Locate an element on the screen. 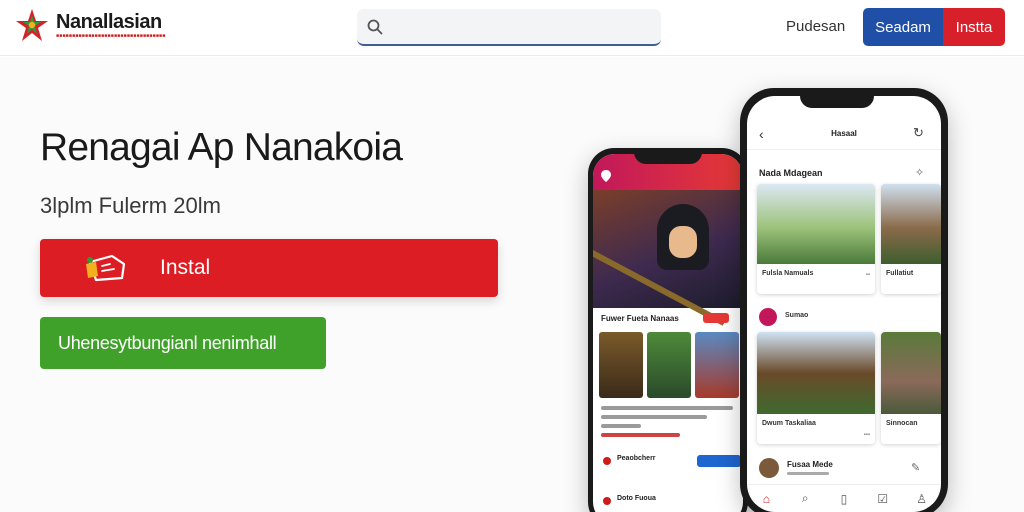  phone-front-notch is located at coordinates (837, 98).